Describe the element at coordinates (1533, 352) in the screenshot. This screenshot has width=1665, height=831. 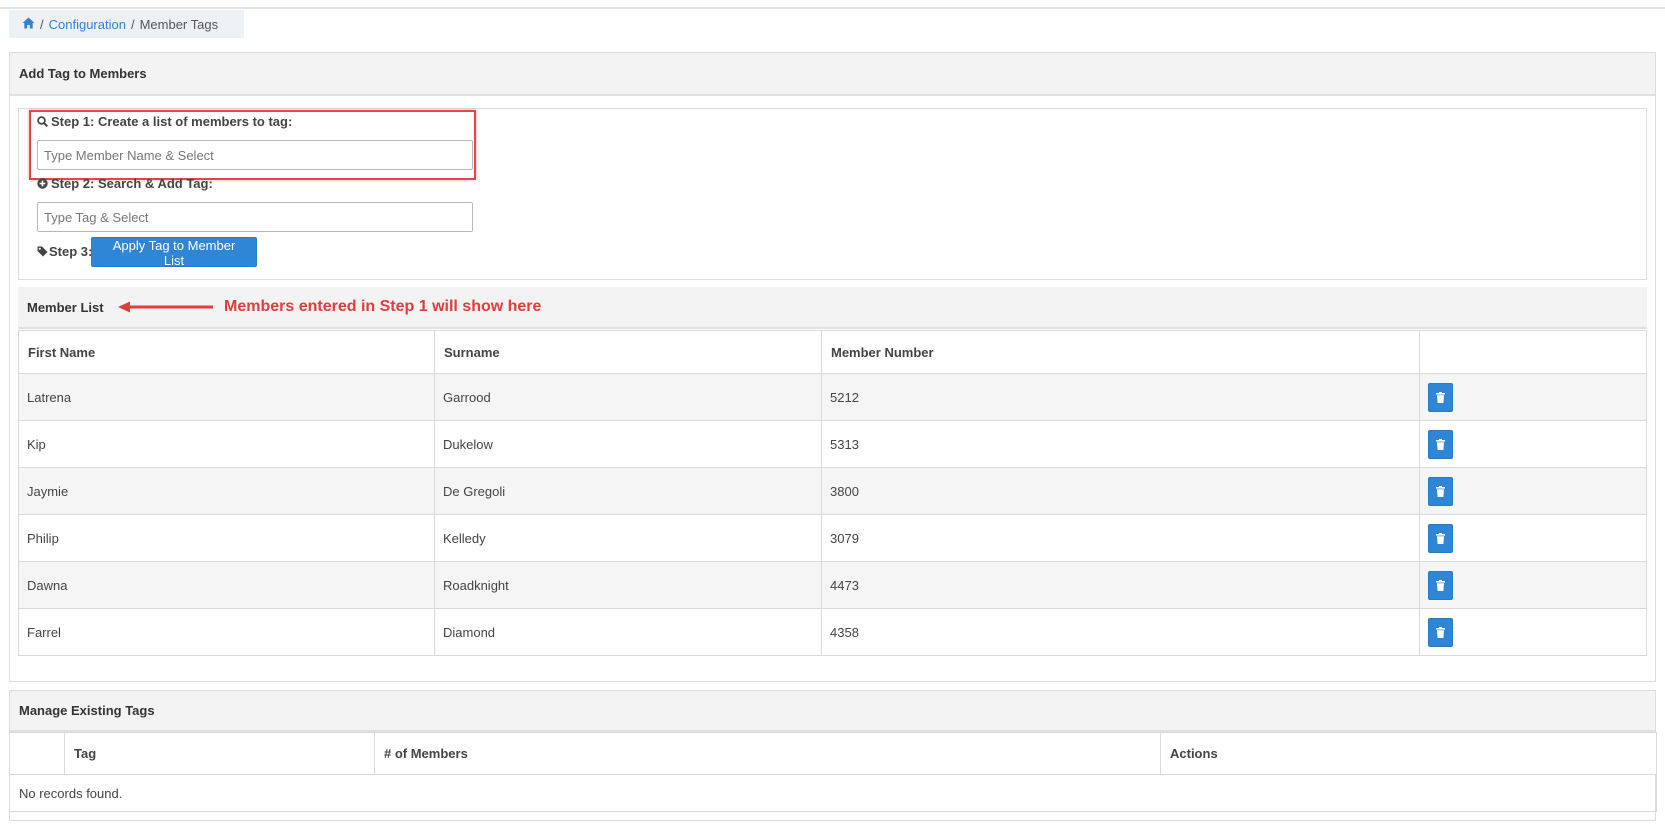
I see `column-header-actions` at that location.